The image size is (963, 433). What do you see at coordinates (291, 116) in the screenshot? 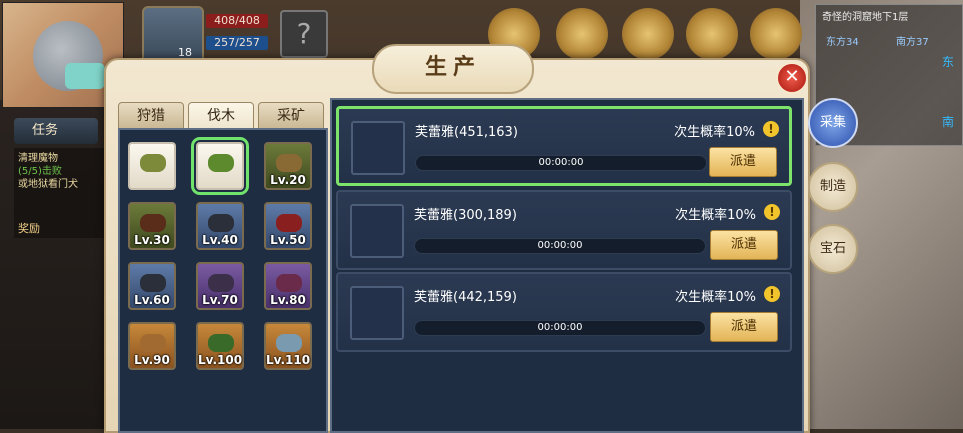
I see `tab-mining: 采矿` at bounding box center [291, 116].